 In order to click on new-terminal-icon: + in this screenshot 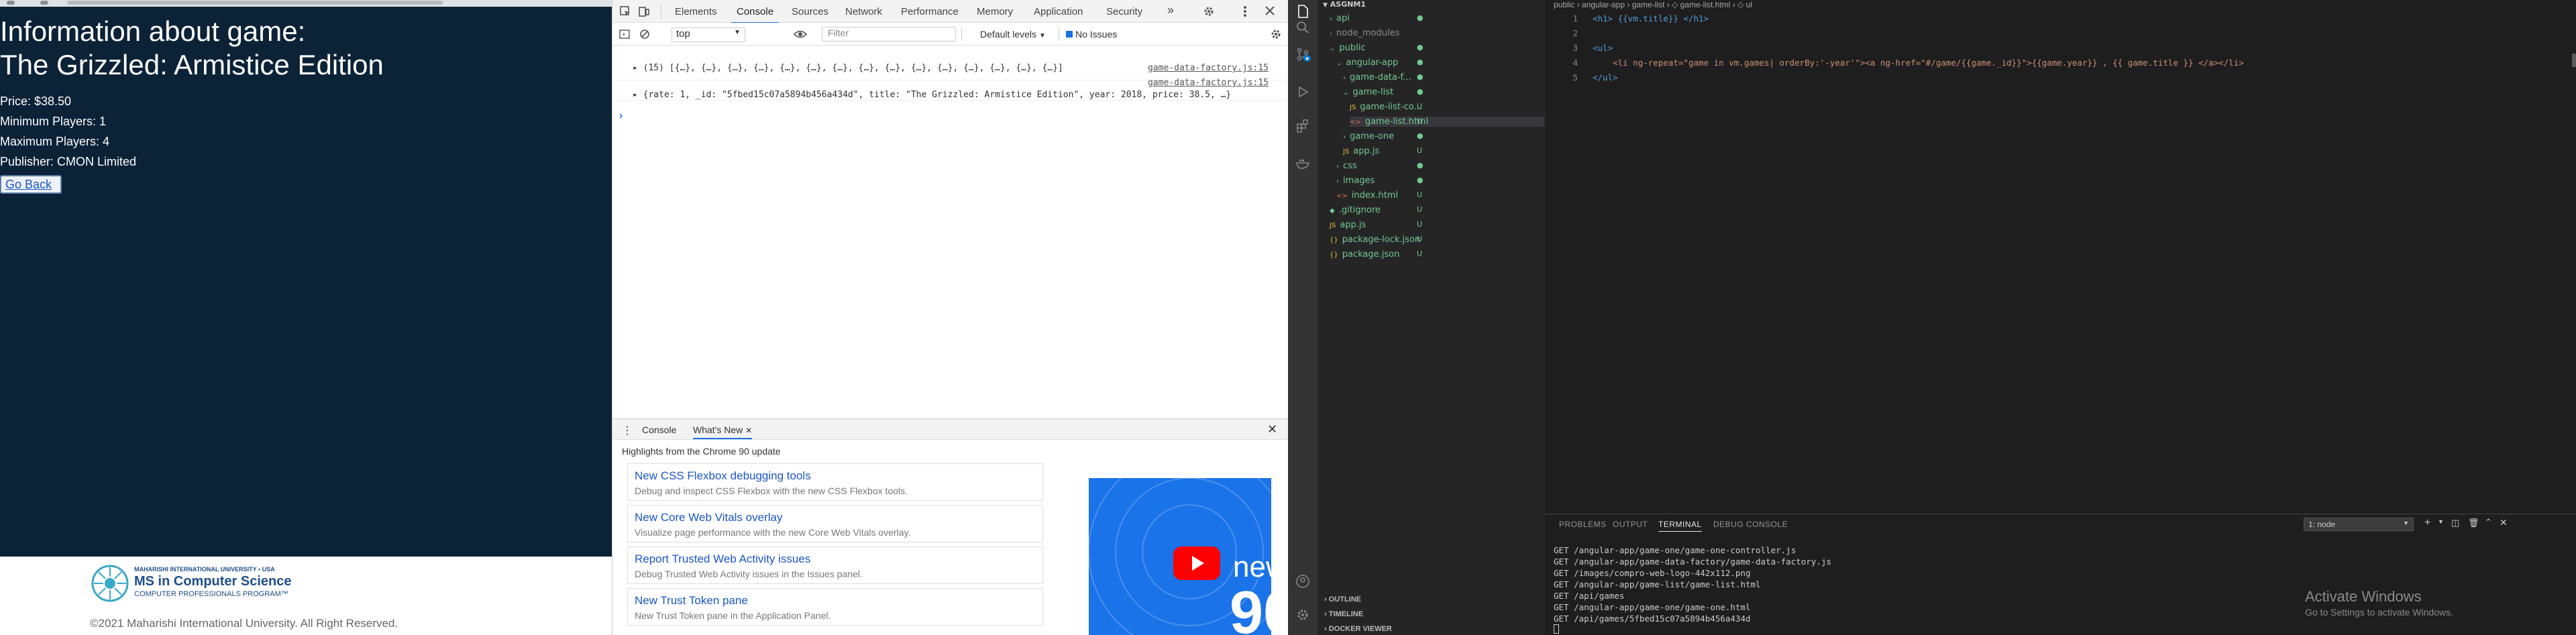, I will do `click(2427, 523)`.